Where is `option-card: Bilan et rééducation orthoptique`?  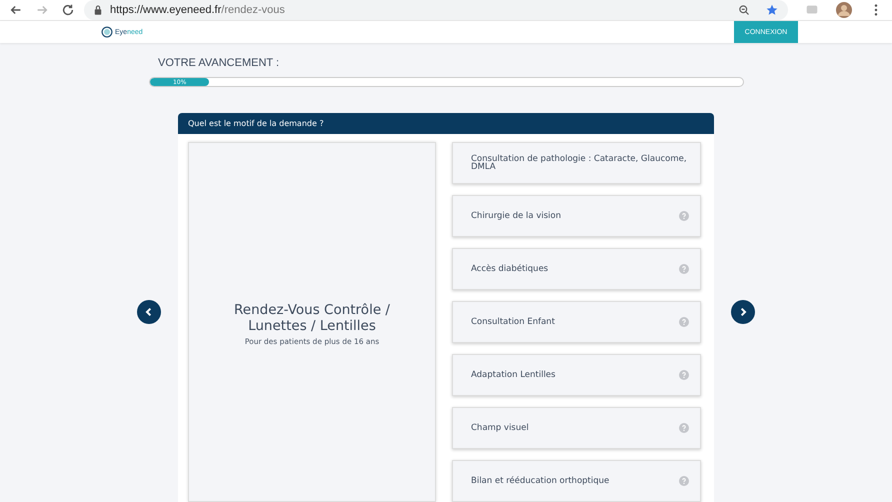 option-card: Bilan et rééducation orthoptique is located at coordinates (576, 481).